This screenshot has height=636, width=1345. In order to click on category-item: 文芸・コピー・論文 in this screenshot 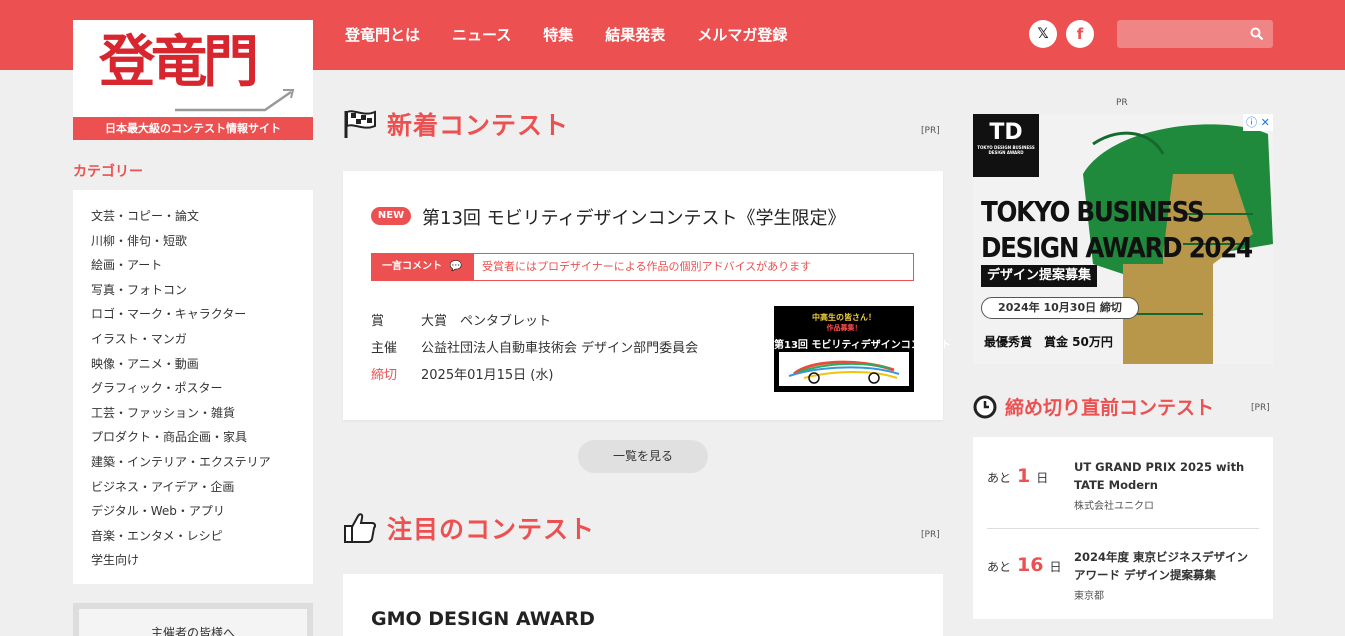, I will do `click(202, 216)`.